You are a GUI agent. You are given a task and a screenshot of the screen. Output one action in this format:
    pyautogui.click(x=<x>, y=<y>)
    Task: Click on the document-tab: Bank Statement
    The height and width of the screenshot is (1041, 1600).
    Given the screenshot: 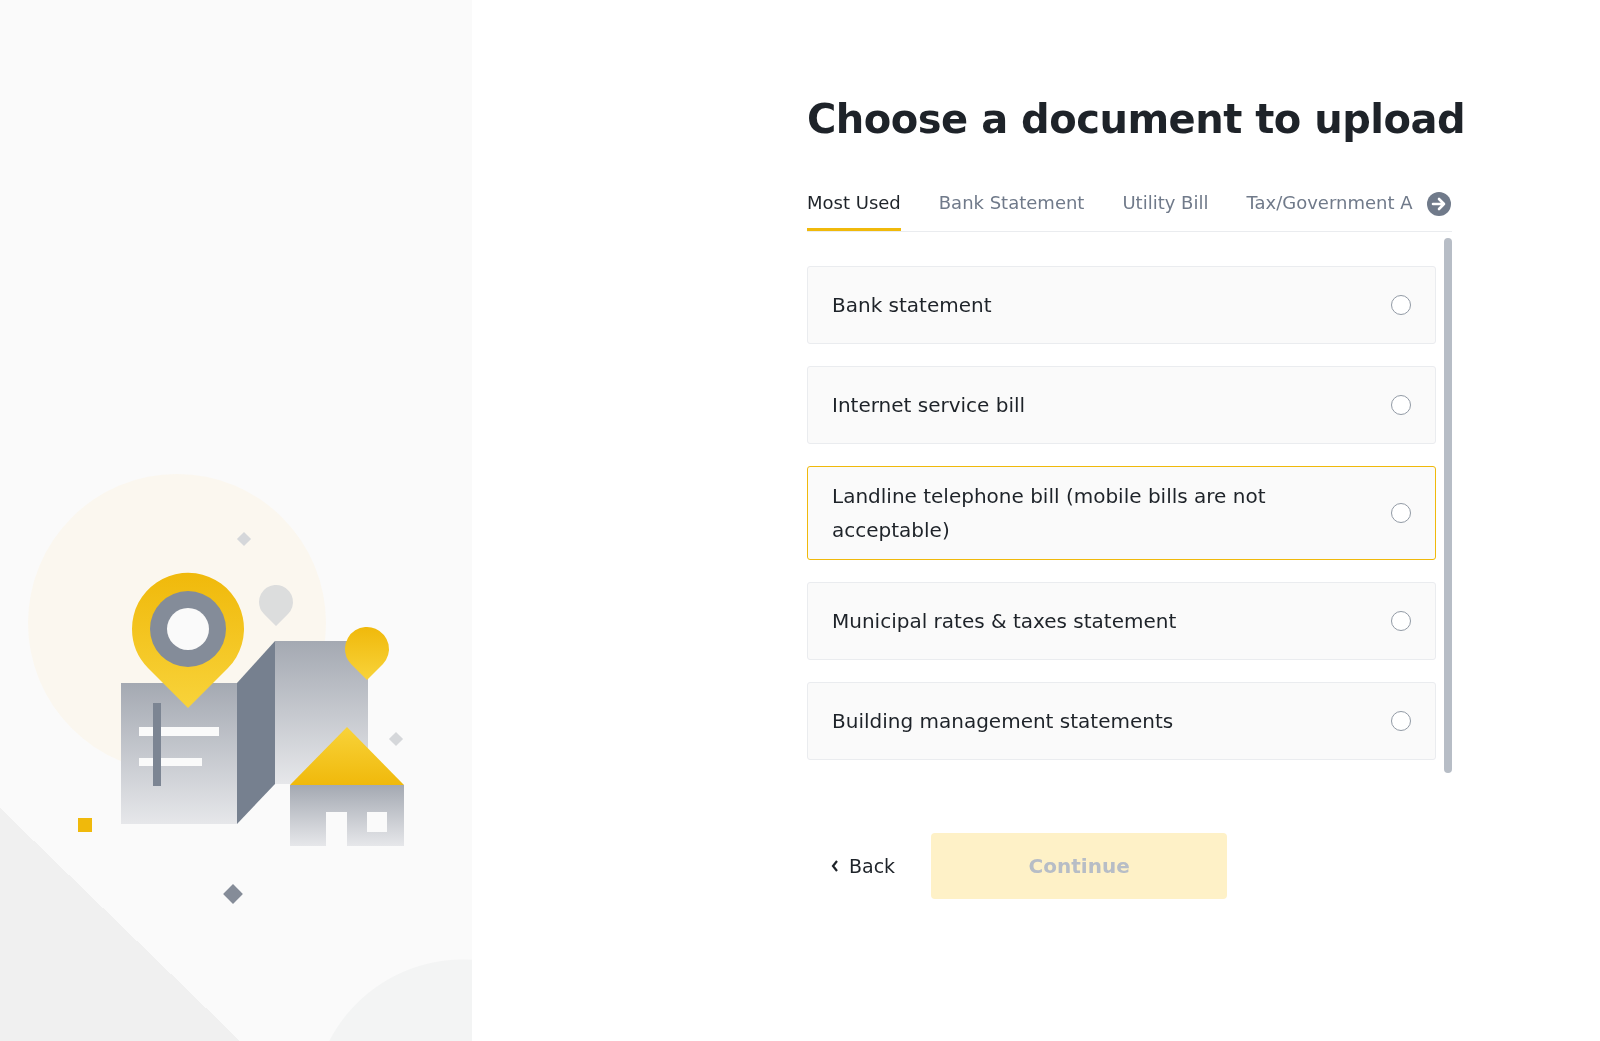 What is the action you would take?
    pyautogui.click(x=1011, y=211)
    